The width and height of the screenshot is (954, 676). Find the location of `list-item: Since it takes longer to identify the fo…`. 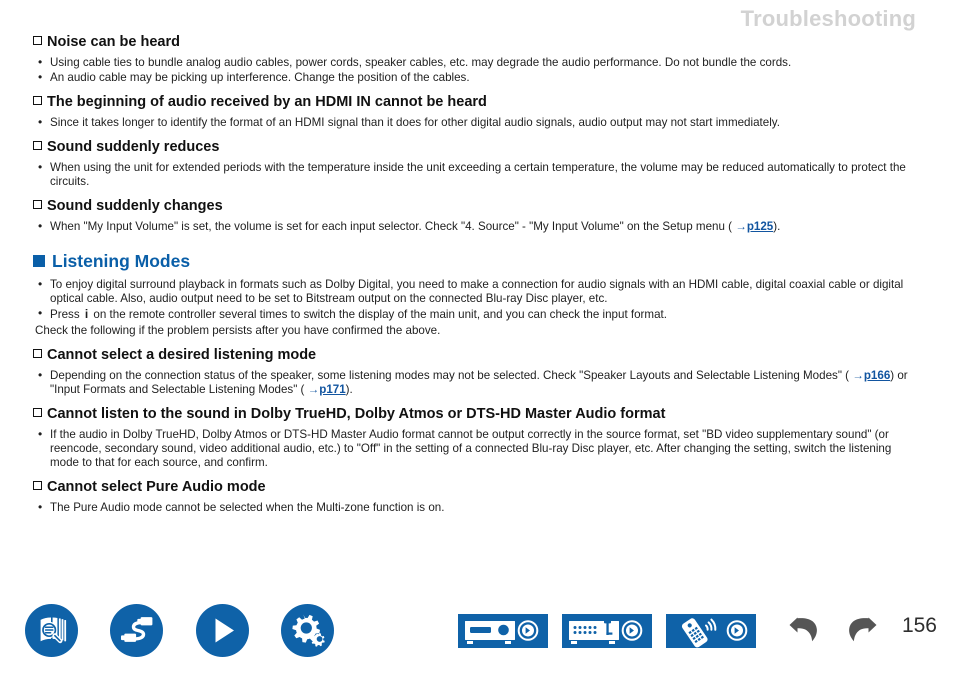

list-item: Since it takes longer to identify the fo… is located at coordinates (478, 122).